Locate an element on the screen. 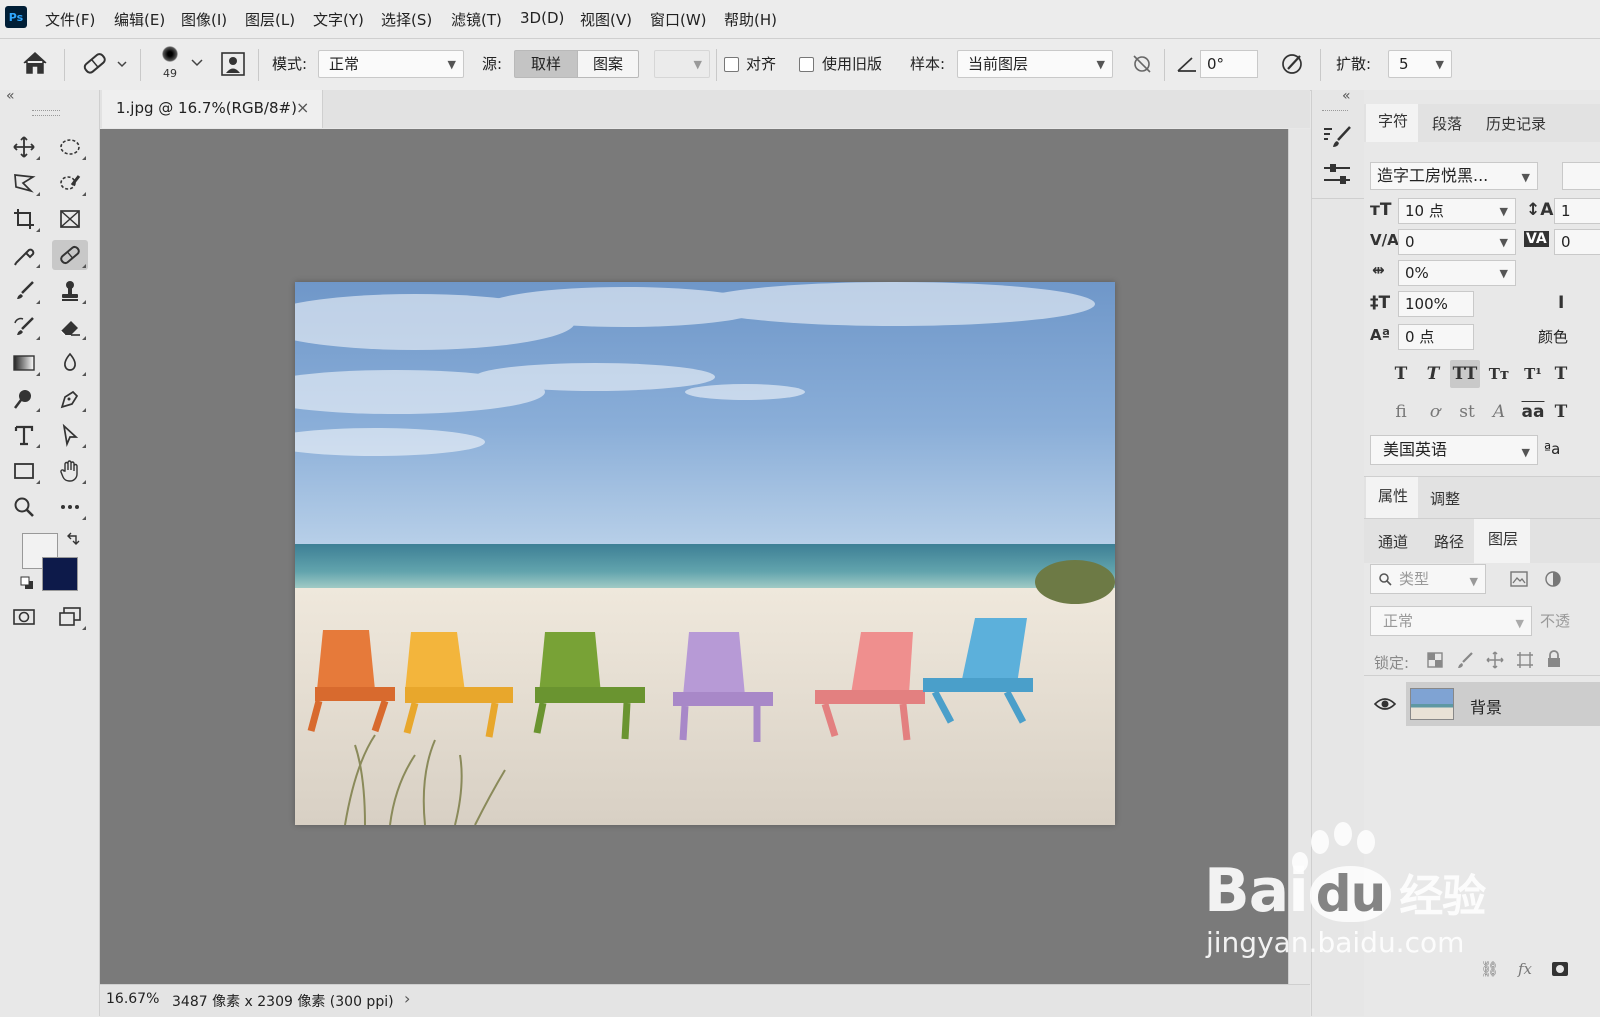 This screenshot has width=1600, height=1017. tracking-field: 0 is located at coordinates (1577, 242).